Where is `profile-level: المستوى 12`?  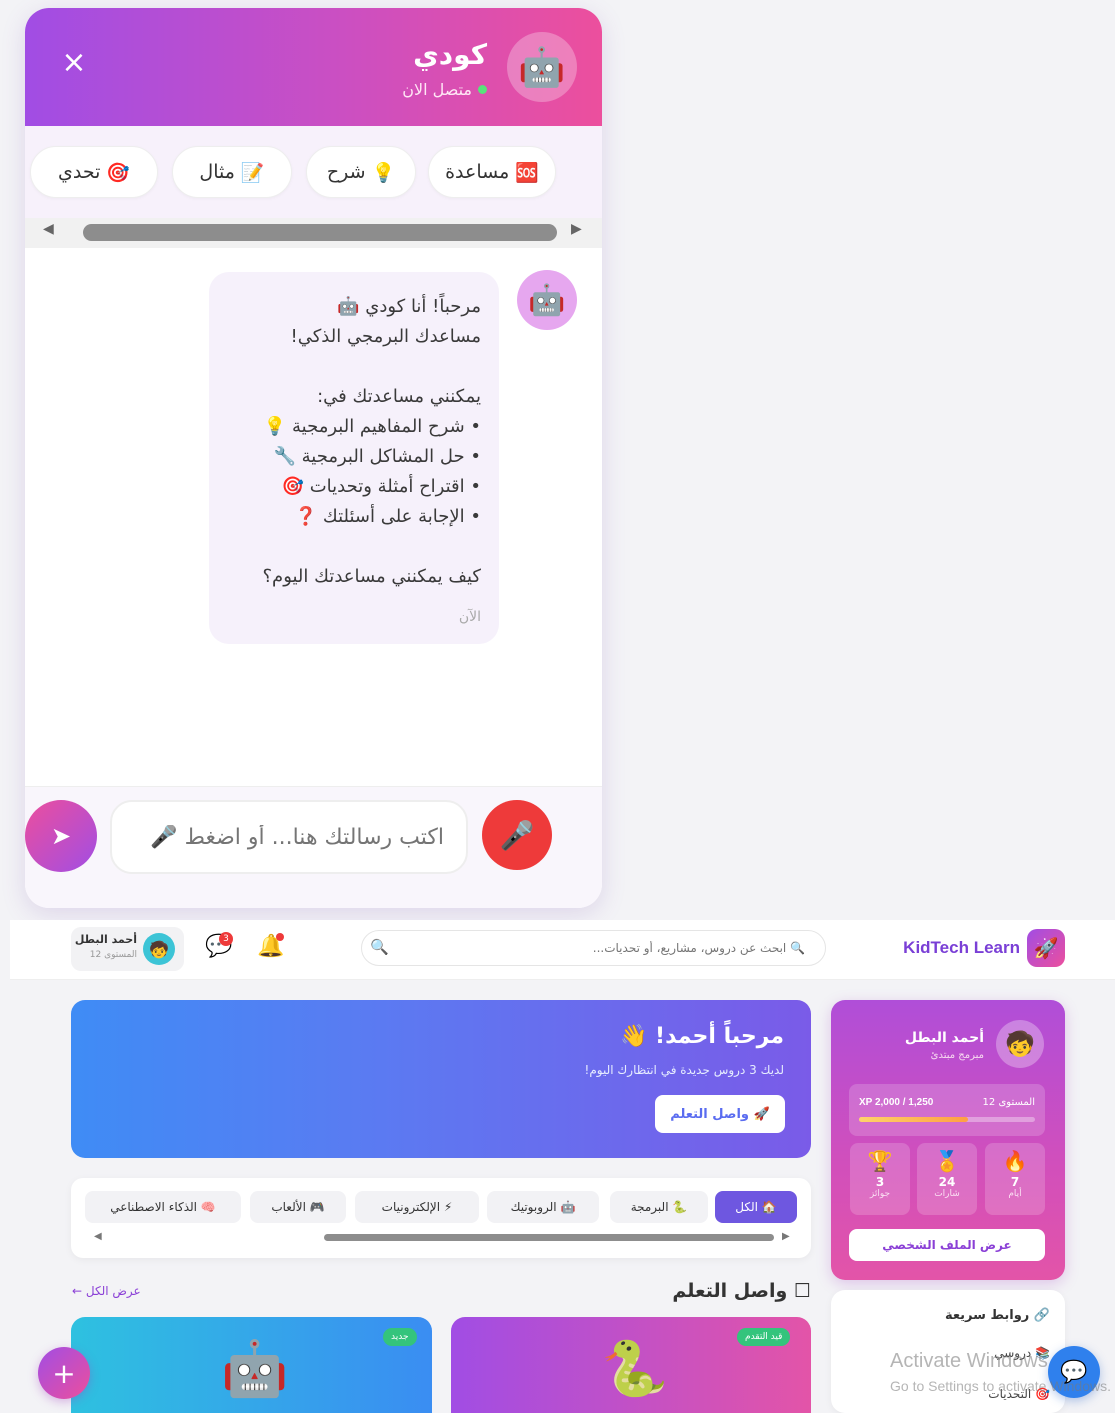
profile-level: المستوى 12 is located at coordinates (1008, 1102).